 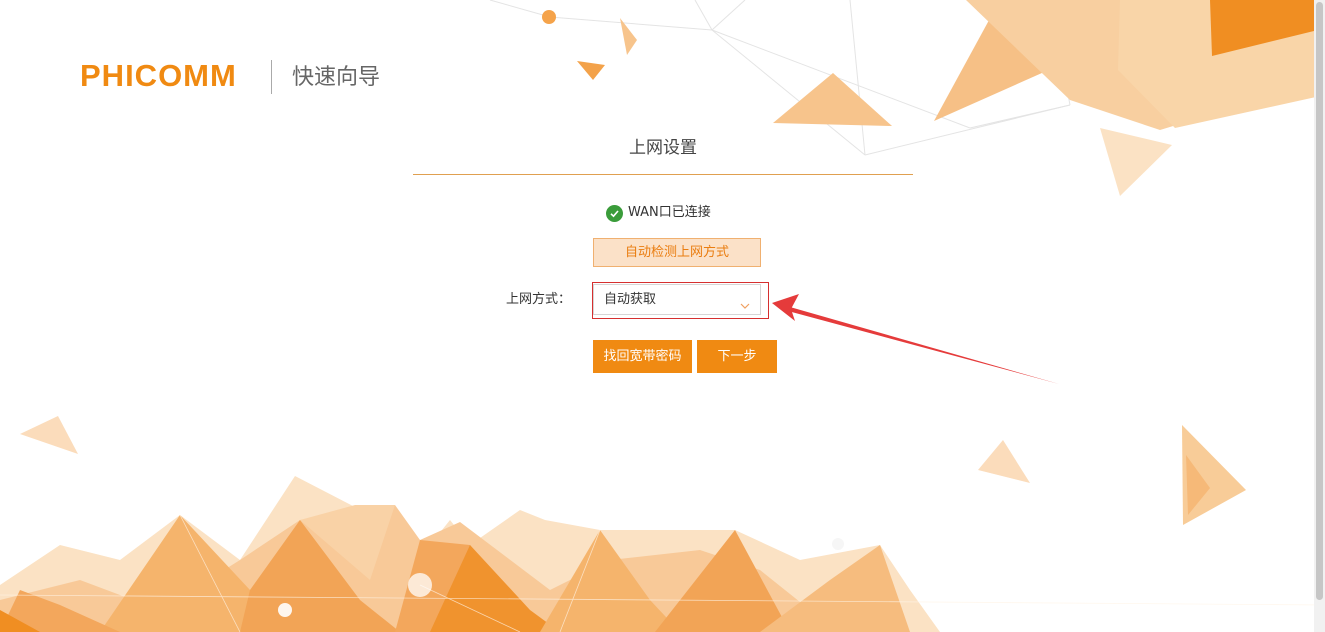 What do you see at coordinates (663, 148) in the screenshot?
I see `page-title: 上网设置` at bounding box center [663, 148].